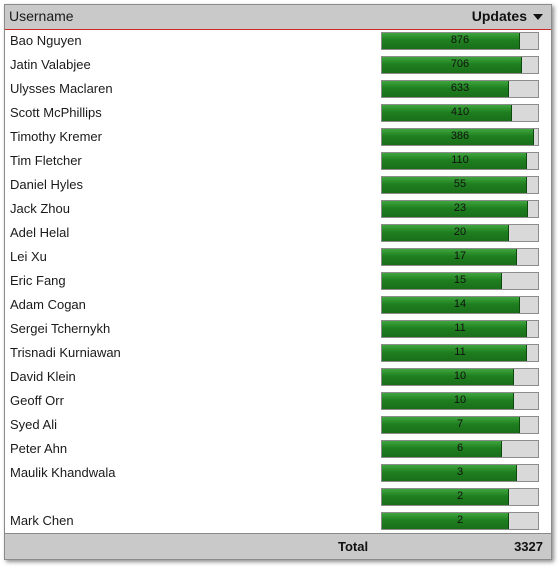 The height and width of the screenshot is (568, 560). What do you see at coordinates (278, 305) in the screenshot?
I see `table-row: Adam Cogan 14` at bounding box center [278, 305].